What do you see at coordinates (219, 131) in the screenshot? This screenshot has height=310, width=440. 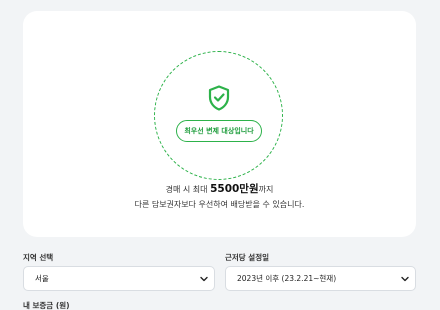 I see `priority-badge: 최우선 변제 대상입니다` at bounding box center [219, 131].